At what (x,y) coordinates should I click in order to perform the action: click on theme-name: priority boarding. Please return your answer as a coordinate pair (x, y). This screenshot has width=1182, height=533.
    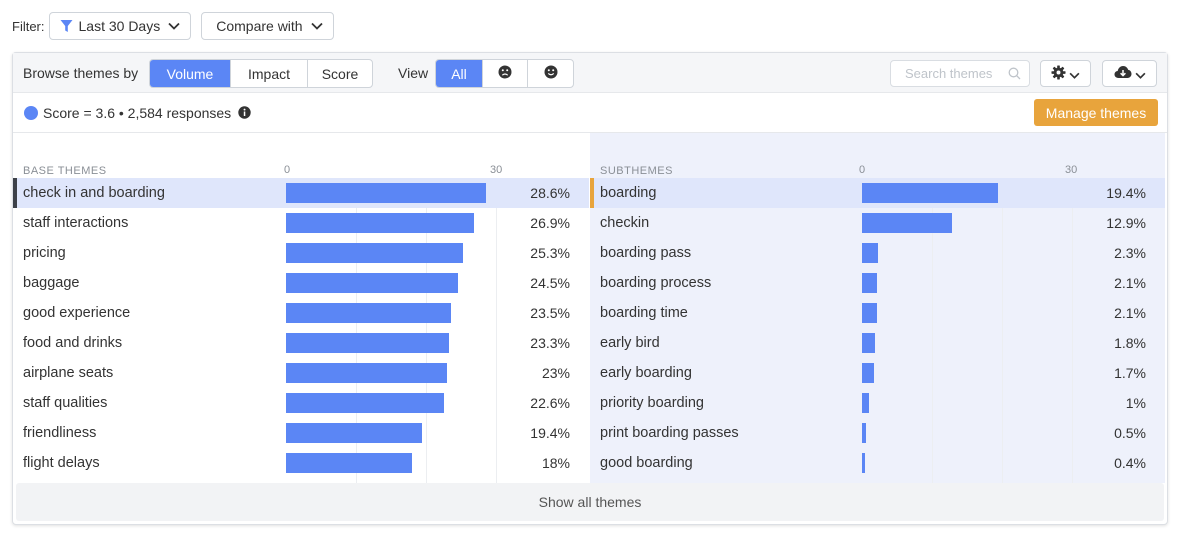
    Looking at the image, I should click on (652, 403).